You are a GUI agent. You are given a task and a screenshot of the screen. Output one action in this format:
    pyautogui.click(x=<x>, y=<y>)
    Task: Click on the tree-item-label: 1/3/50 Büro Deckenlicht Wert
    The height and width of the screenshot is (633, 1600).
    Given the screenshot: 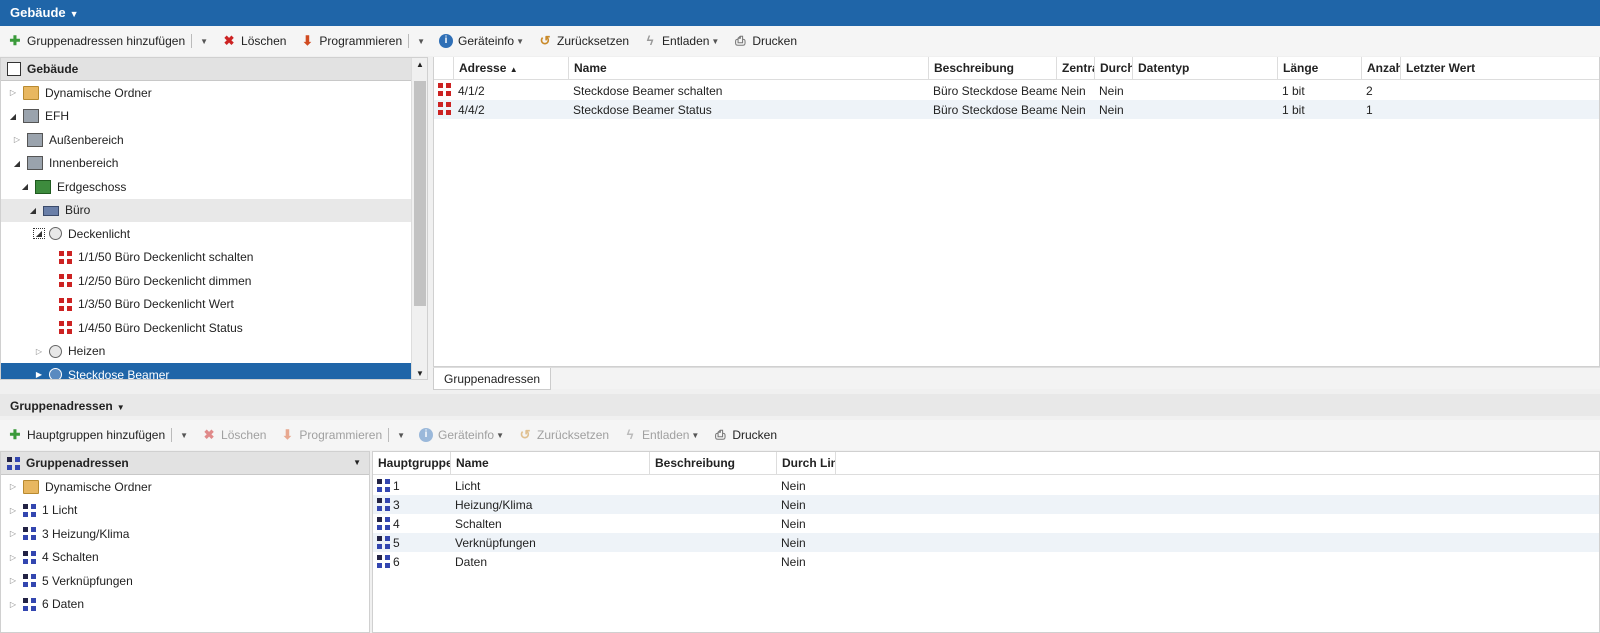 What is the action you would take?
    pyautogui.click(x=156, y=304)
    